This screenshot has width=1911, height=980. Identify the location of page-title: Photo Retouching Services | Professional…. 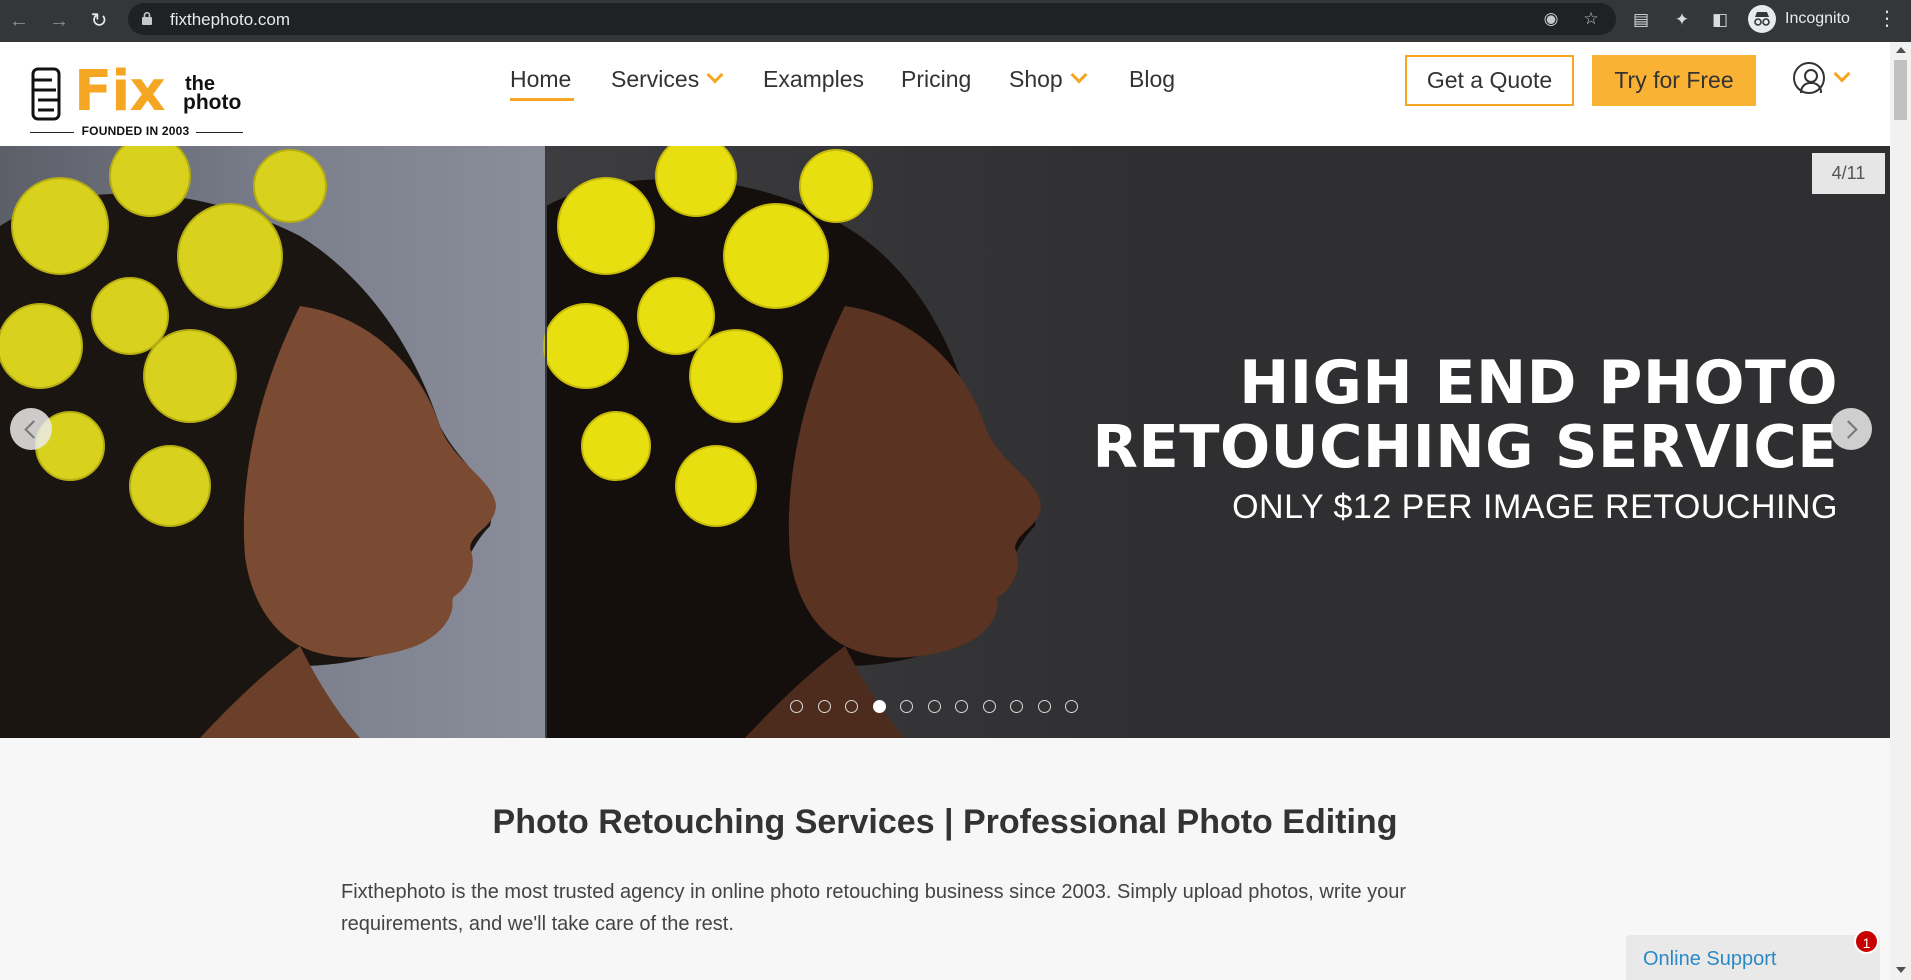
(945, 822).